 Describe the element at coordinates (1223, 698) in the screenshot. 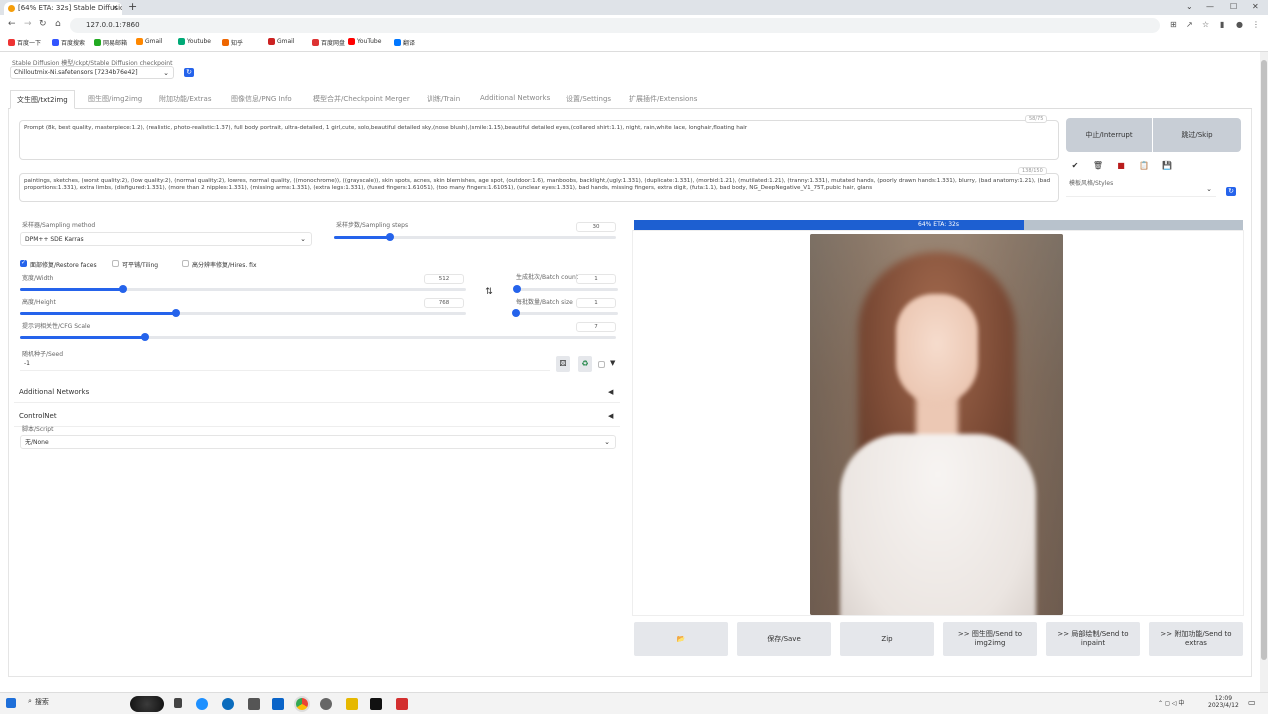

I see `clock-time: 12:09` at that location.